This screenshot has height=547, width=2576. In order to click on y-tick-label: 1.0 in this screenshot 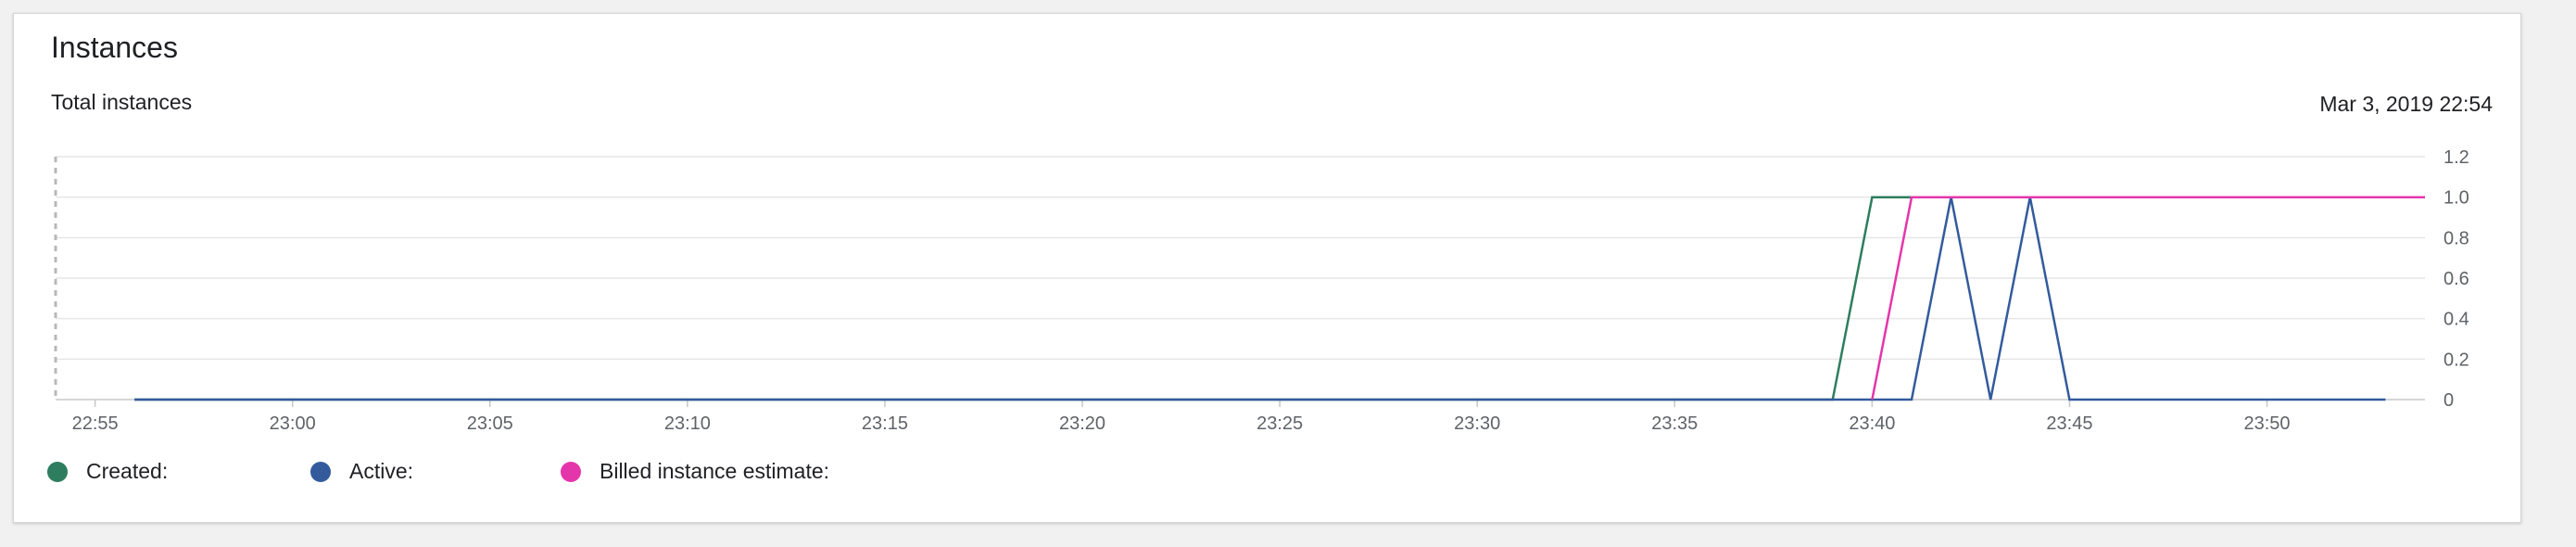, I will do `click(2456, 198)`.